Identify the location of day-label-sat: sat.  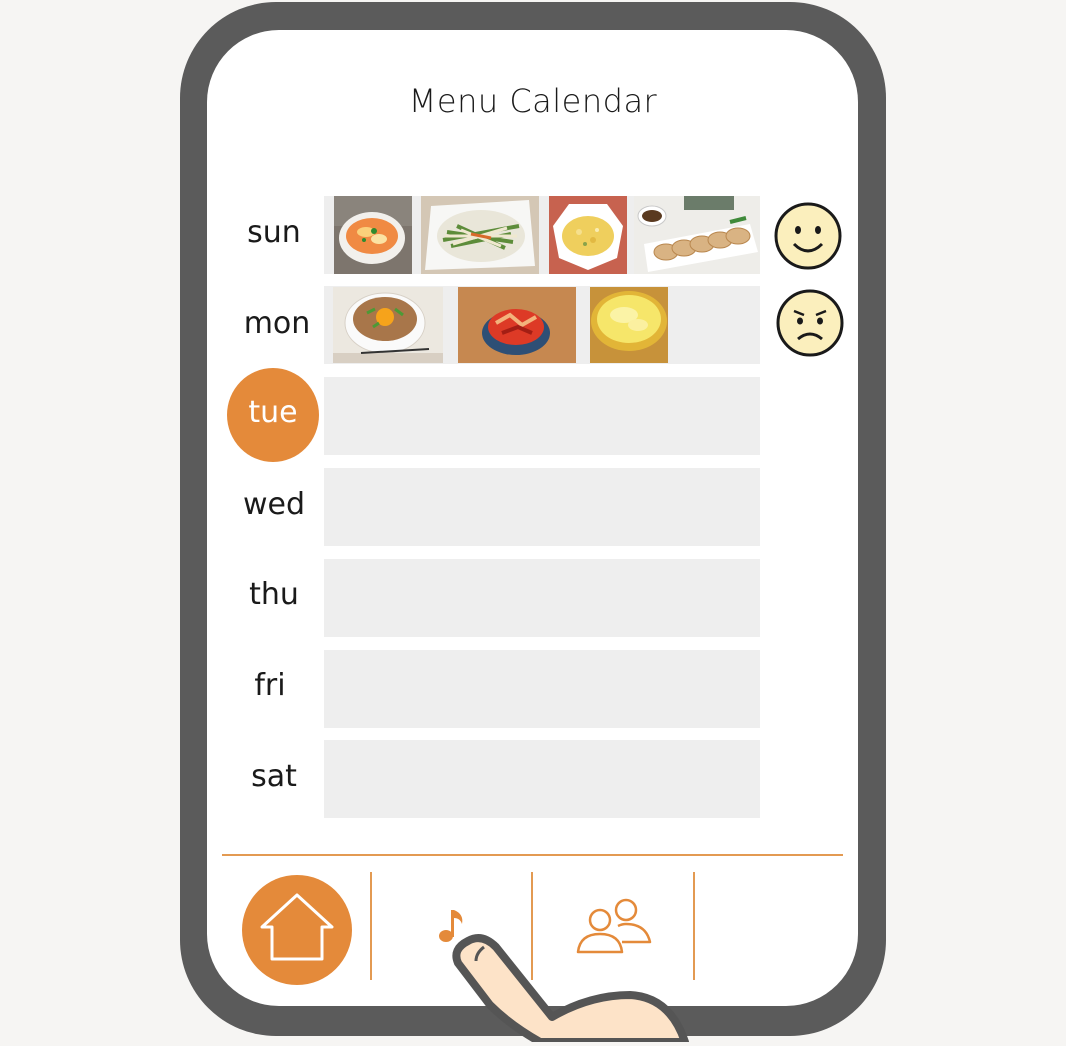
(274, 776).